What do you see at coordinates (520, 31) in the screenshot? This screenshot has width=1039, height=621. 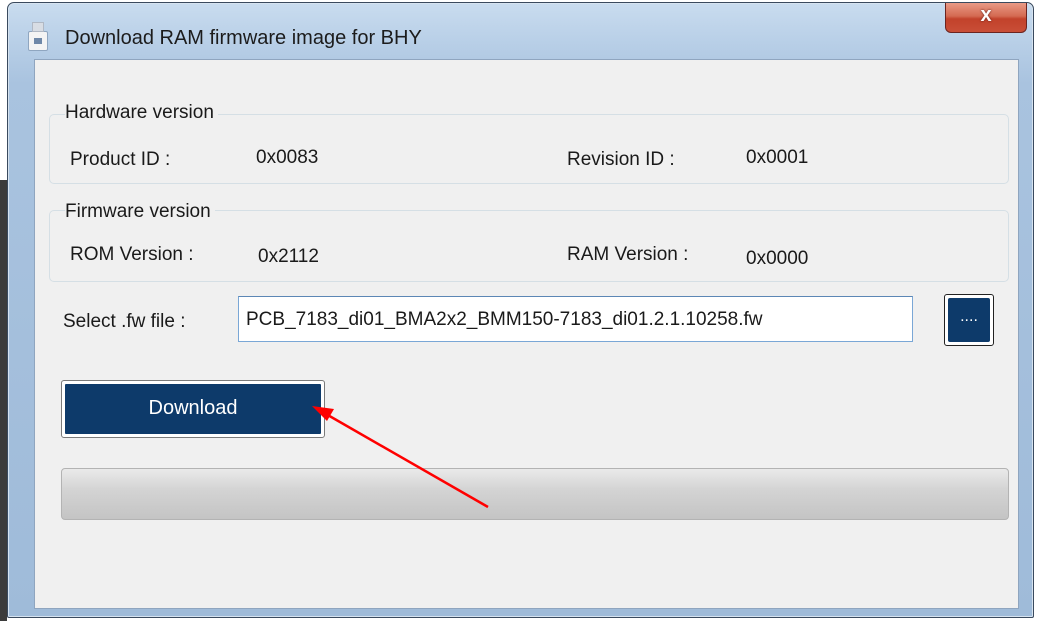 I see `title-bar: Download RAM firmware image for BHY x` at bounding box center [520, 31].